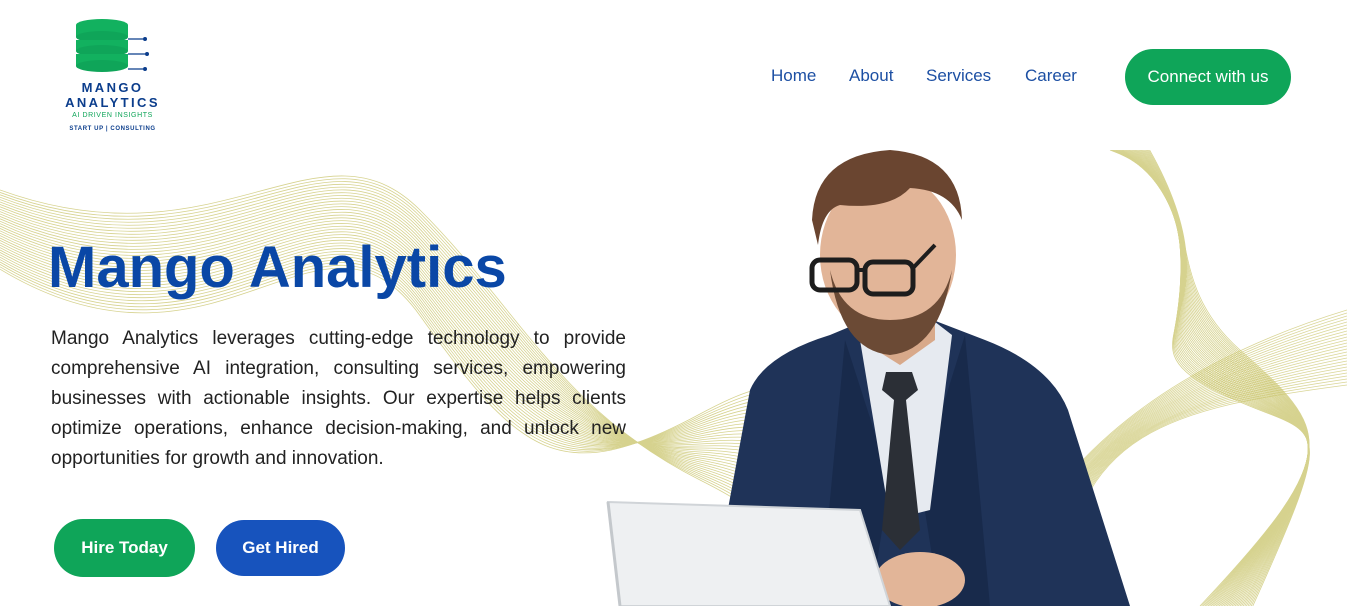 The image size is (1347, 606). What do you see at coordinates (1051, 76) in the screenshot?
I see `nav-career: Career` at bounding box center [1051, 76].